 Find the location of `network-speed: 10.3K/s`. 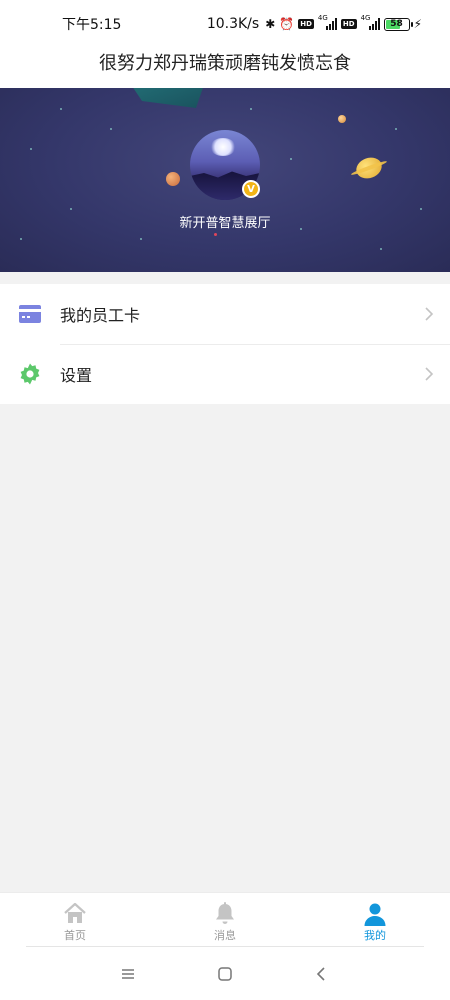

network-speed: 10.3K/s is located at coordinates (233, 24).